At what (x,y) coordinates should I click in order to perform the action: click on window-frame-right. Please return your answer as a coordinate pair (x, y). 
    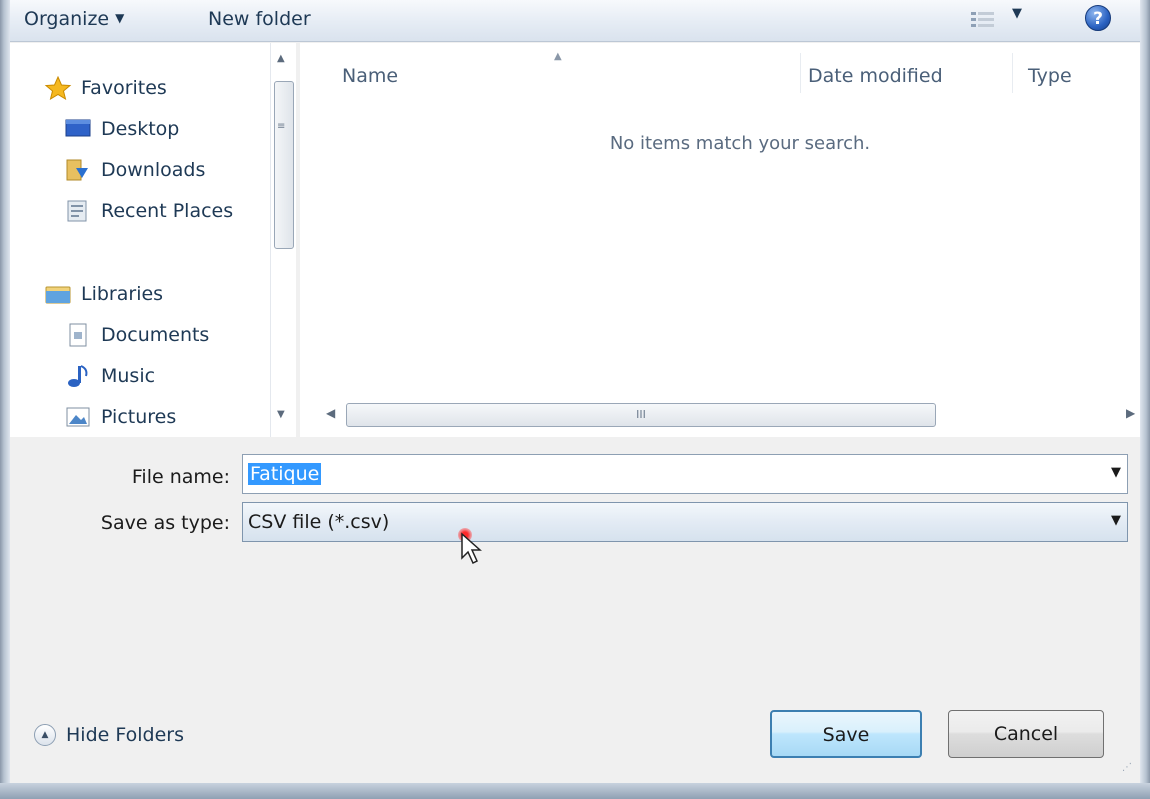
    Looking at the image, I should click on (1145, 399).